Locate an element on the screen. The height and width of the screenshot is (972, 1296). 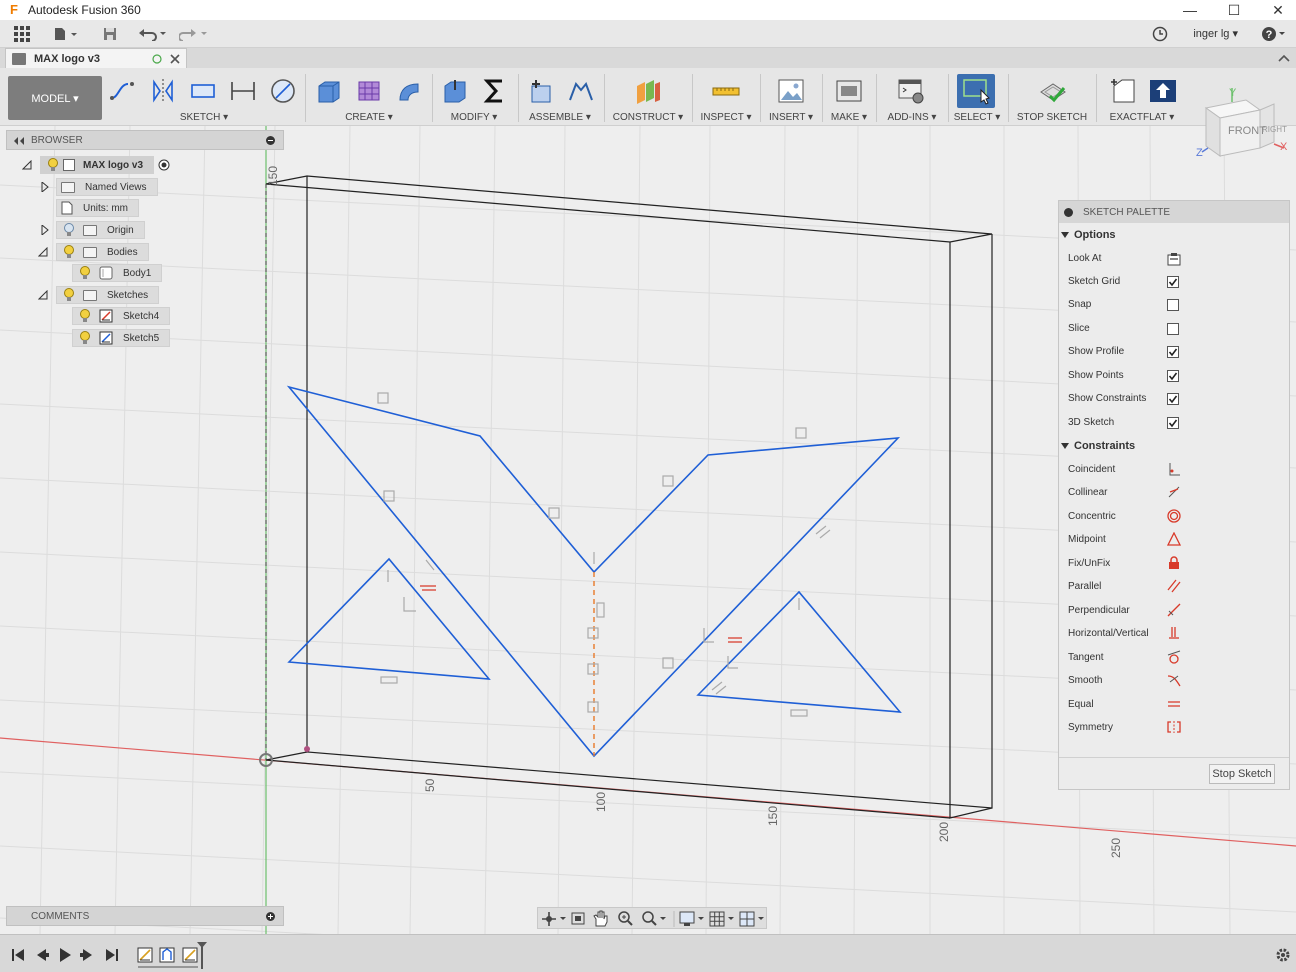
insert-image-icon is located at coordinates (791, 91).